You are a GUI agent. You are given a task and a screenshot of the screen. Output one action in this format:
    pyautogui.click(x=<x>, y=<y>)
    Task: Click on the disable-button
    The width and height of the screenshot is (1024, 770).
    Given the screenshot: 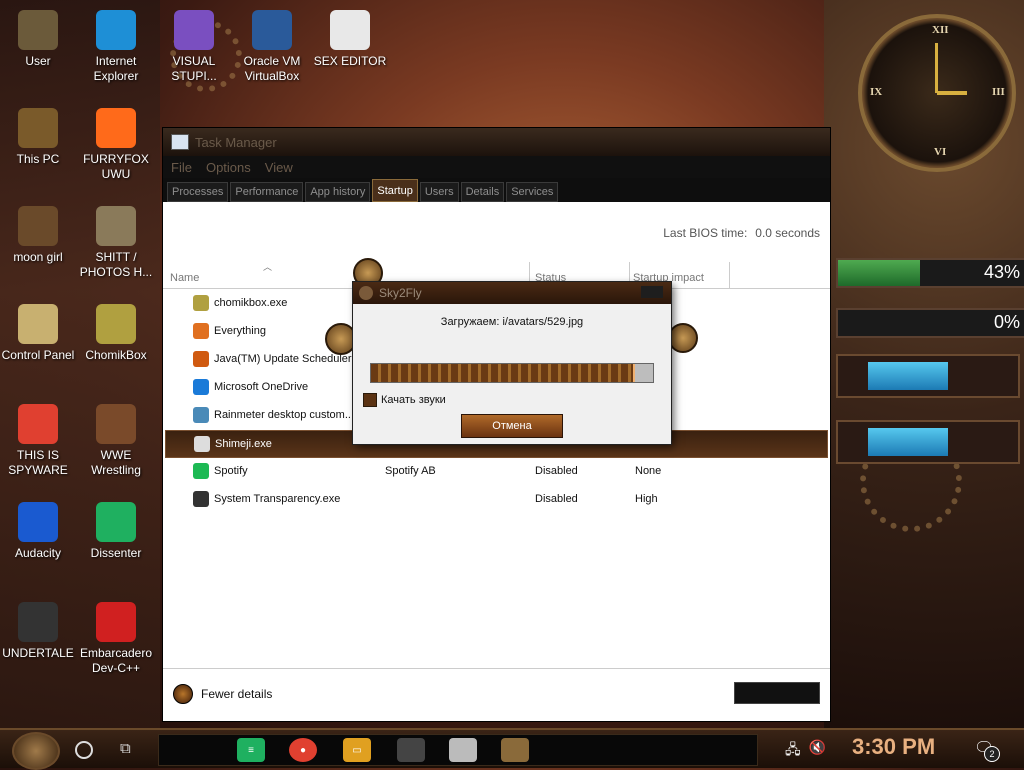 What is the action you would take?
    pyautogui.click(x=777, y=693)
    